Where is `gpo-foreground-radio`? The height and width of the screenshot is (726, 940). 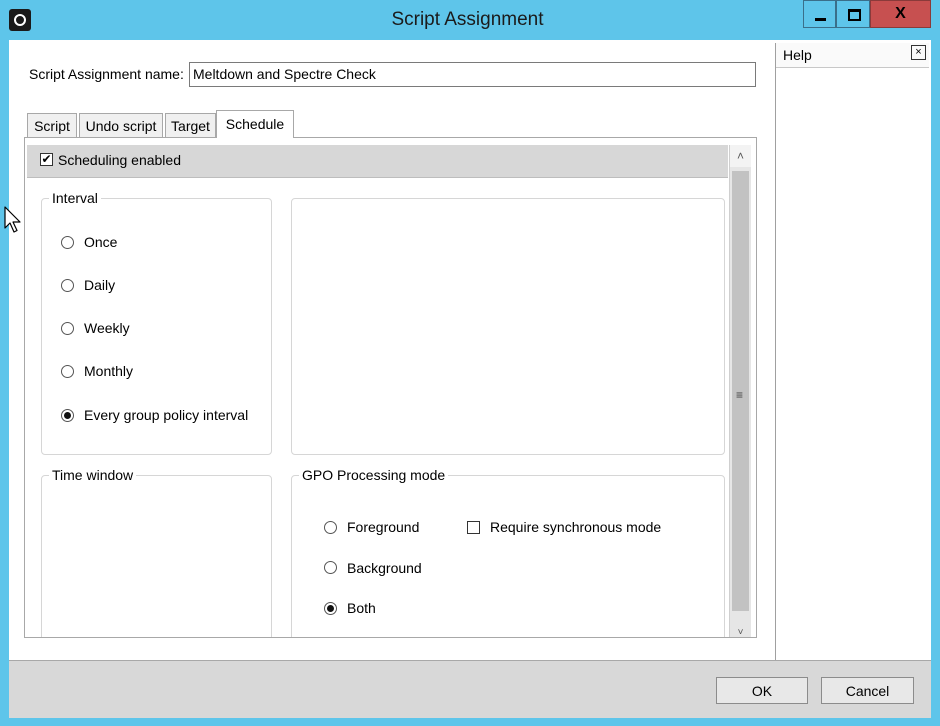
gpo-foreground-radio is located at coordinates (330, 527).